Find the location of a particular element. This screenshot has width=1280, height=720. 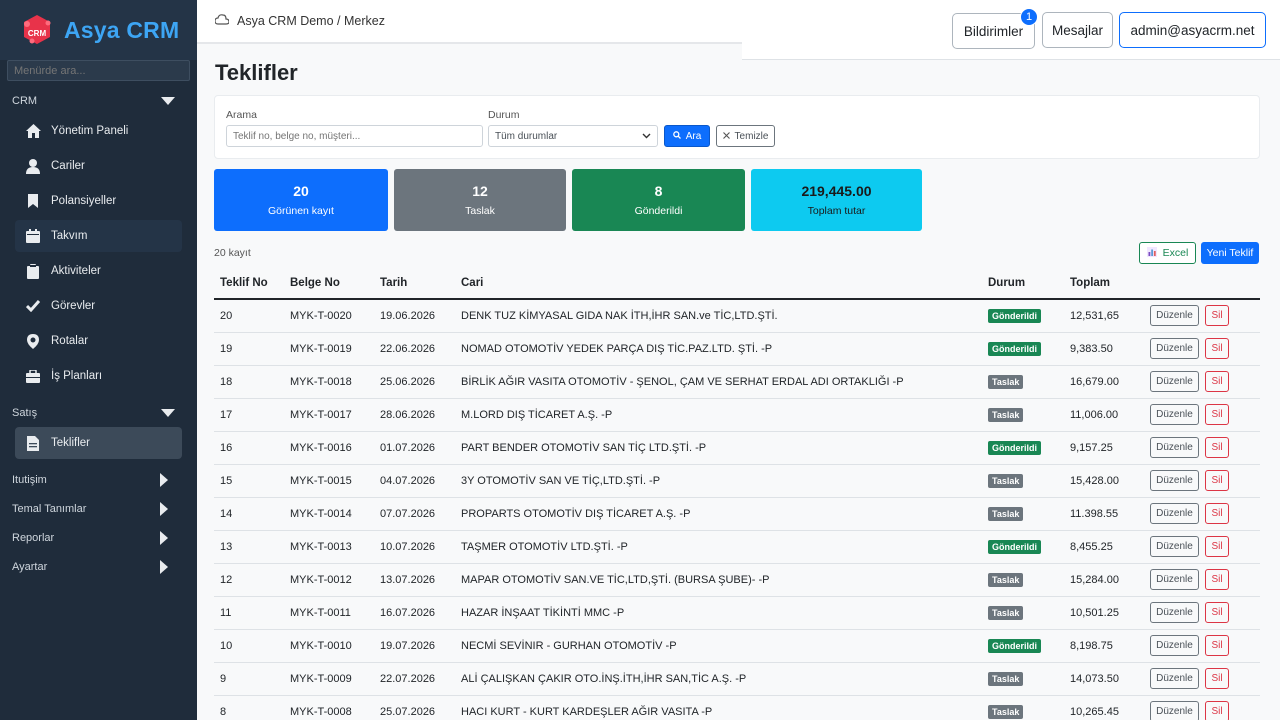

notifications-button: Bildirimler 1 is located at coordinates (995, 28).